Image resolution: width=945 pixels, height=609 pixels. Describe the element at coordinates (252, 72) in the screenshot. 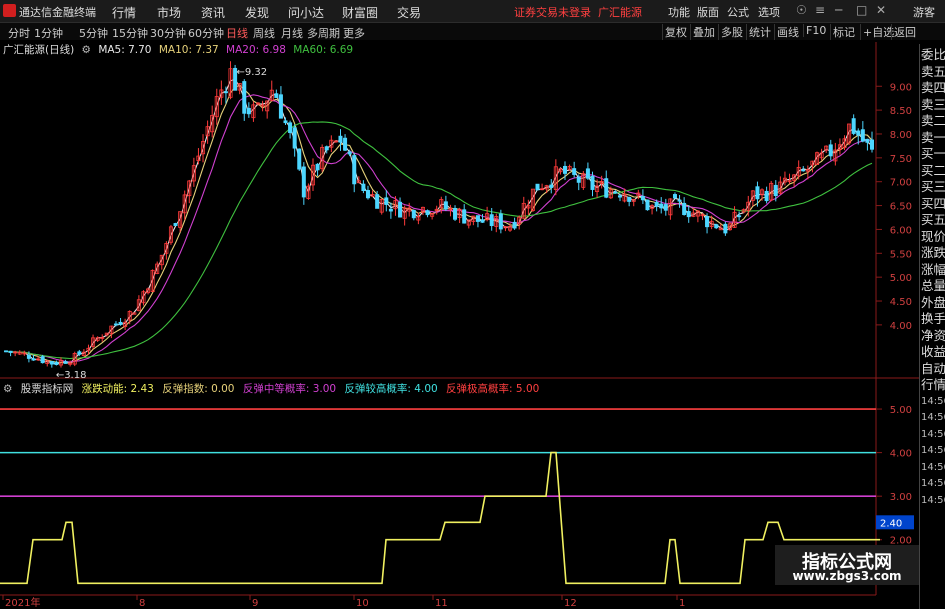

I see `high-price-label: ←9.32` at that location.